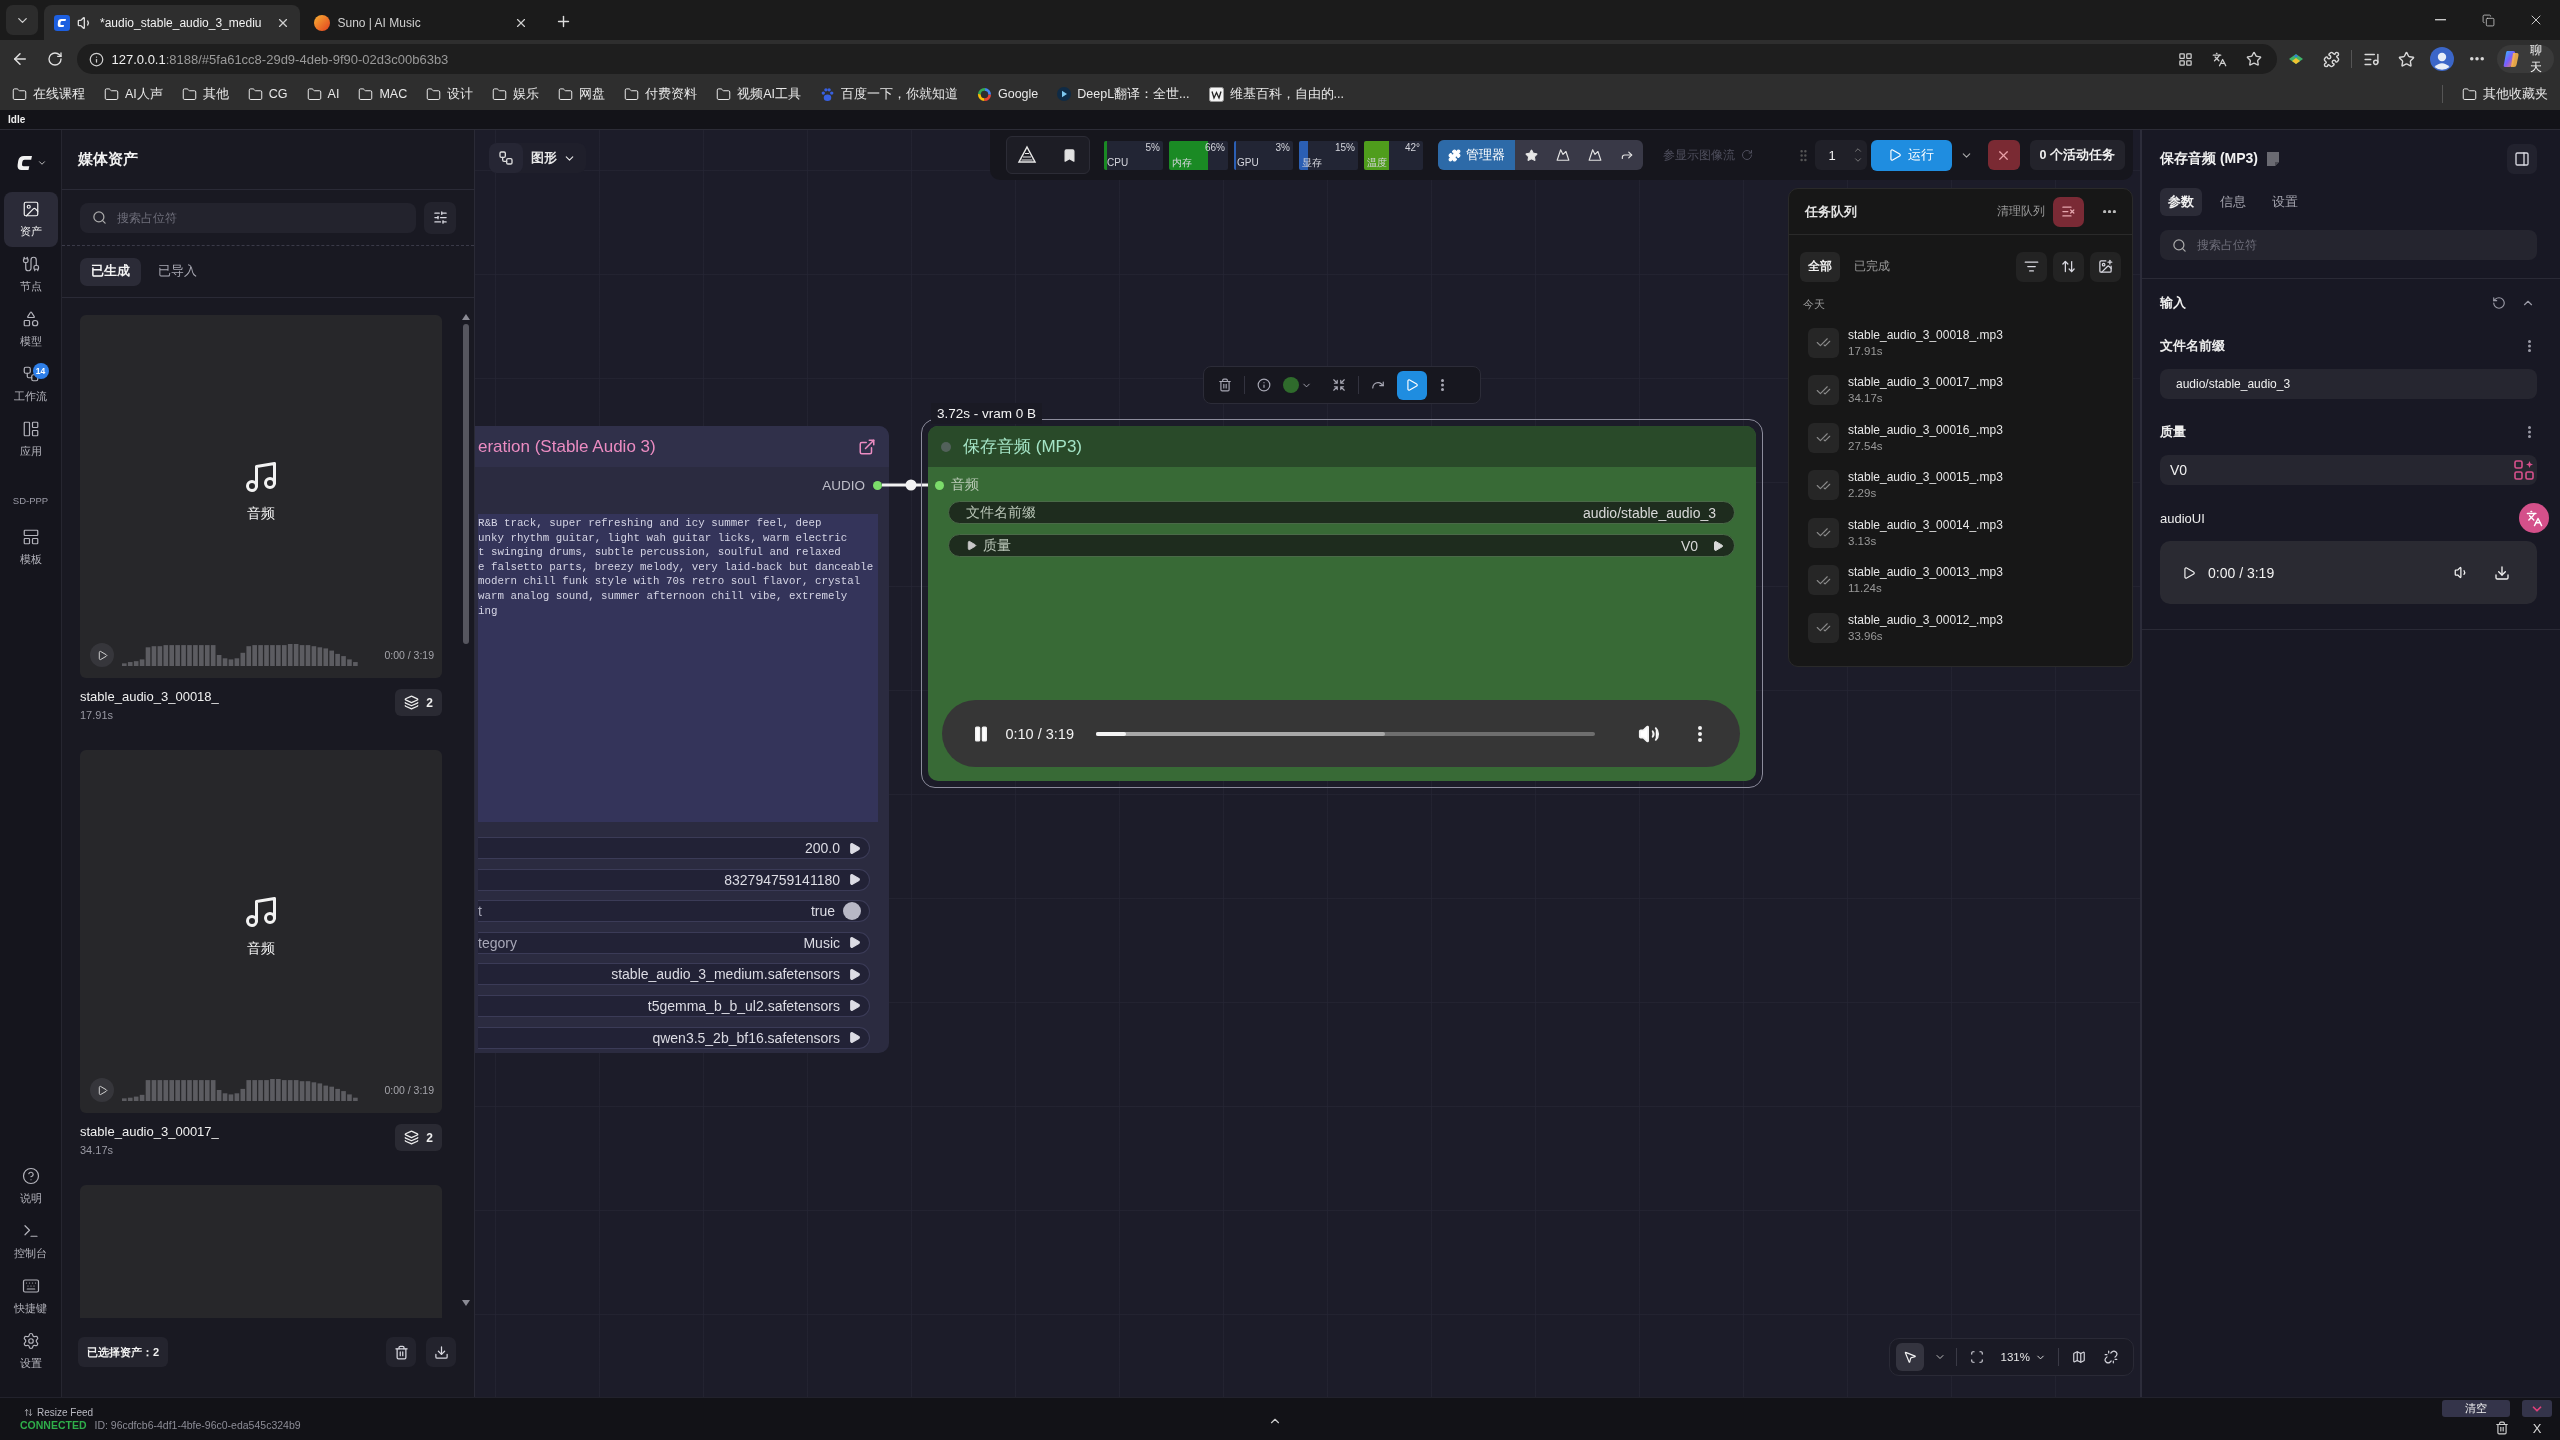 This screenshot has height=1440, width=2560. What do you see at coordinates (2476, 1408) in the screenshot?
I see `clear-button: 清空` at bounding box center [2476, 1408].